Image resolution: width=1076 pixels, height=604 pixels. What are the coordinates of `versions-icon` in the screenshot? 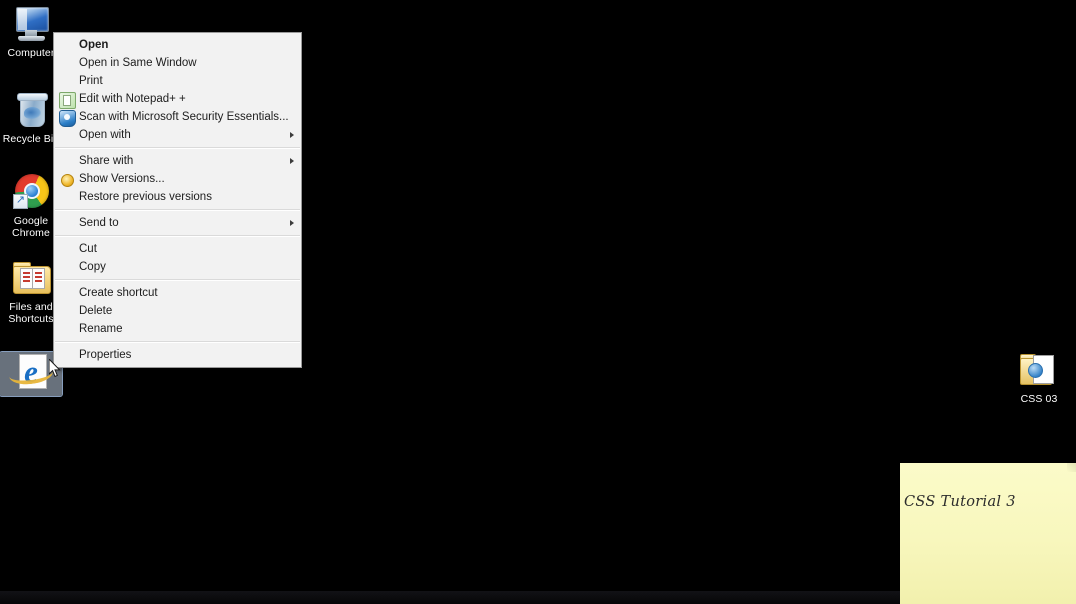 It's located at (67, 180).